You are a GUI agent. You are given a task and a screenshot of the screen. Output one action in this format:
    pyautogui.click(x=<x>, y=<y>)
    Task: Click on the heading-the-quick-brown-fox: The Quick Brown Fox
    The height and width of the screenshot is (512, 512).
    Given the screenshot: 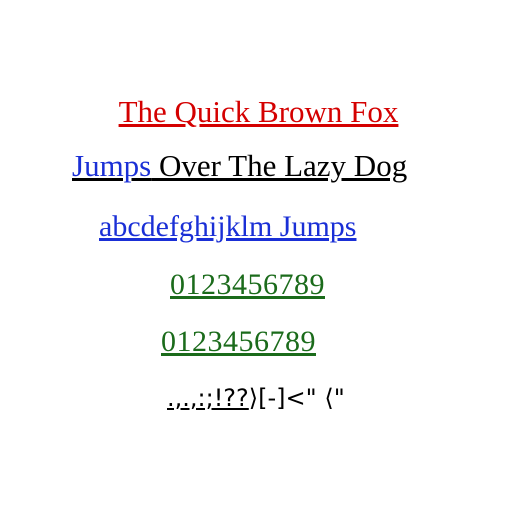 What is the action you would take?
    pyautogui.click(x=256, y=111)
    